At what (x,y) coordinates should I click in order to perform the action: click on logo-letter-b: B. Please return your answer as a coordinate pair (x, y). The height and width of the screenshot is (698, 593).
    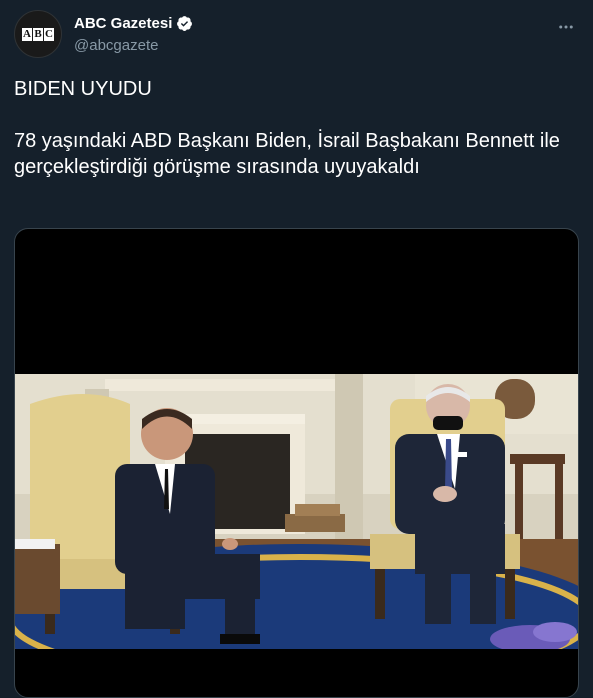
    Looking at the image, I should click on (38, 34).